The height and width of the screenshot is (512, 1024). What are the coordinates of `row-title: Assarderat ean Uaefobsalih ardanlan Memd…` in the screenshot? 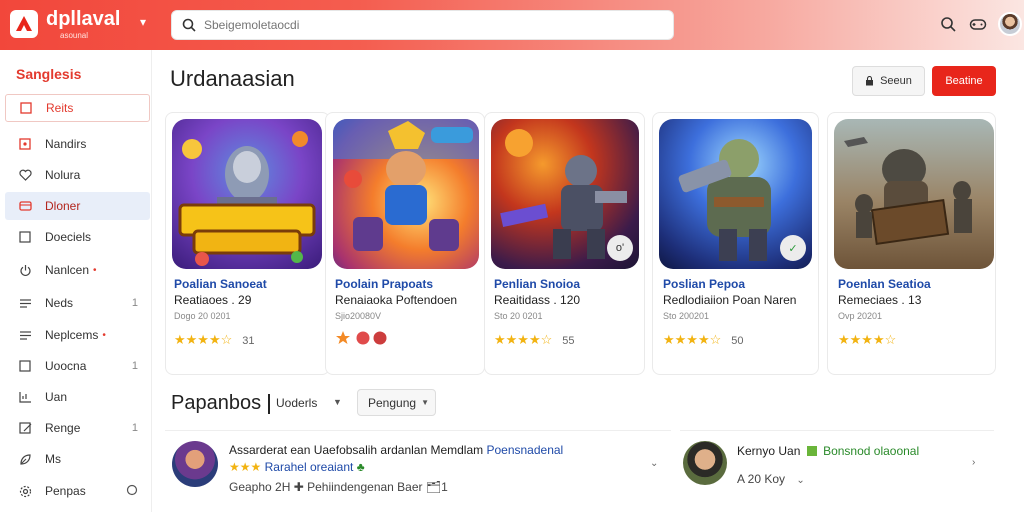 It's located at (396, 450).